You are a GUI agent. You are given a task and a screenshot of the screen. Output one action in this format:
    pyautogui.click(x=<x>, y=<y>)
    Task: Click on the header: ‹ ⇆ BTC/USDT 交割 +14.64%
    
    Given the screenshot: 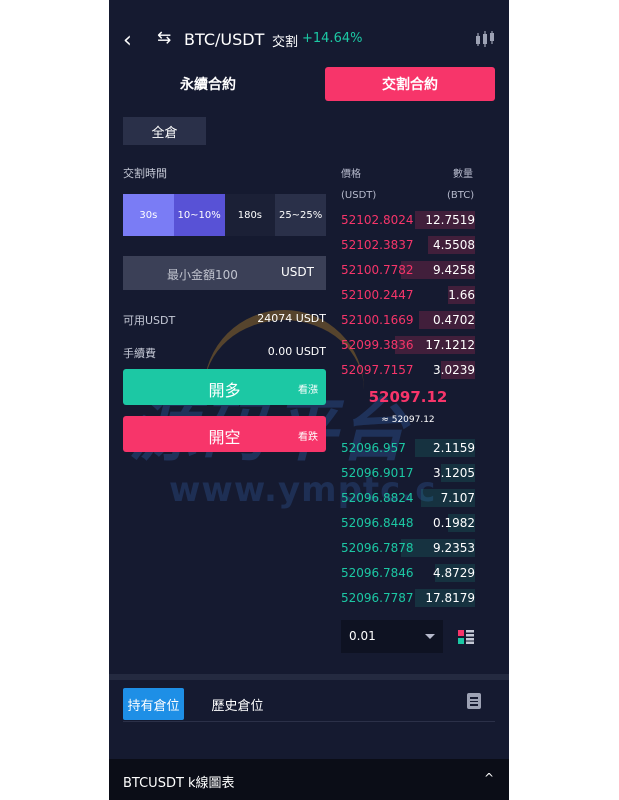 What is the action you would take?
    pyautogui.click(x=309, y=40)
    